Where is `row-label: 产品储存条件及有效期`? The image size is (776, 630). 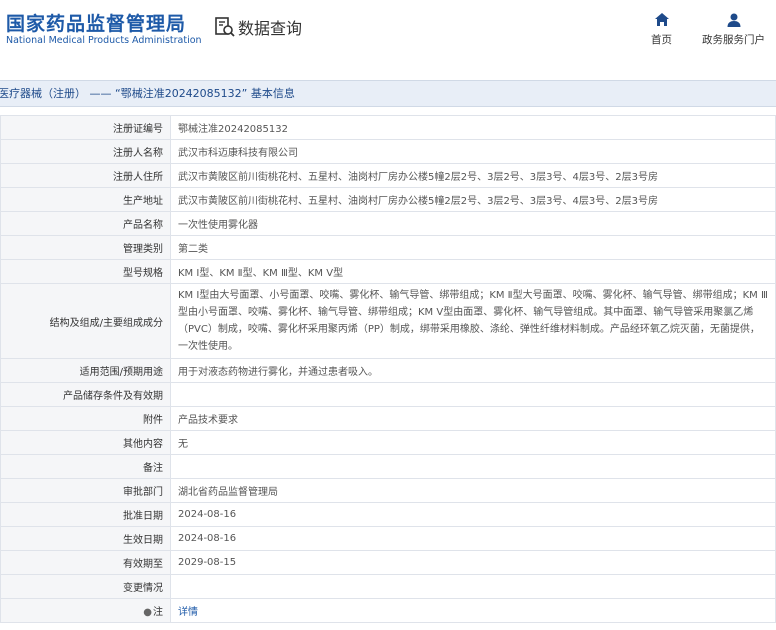
row-label: 产品储存条件及有效期 is located at coordinates (85, 394).